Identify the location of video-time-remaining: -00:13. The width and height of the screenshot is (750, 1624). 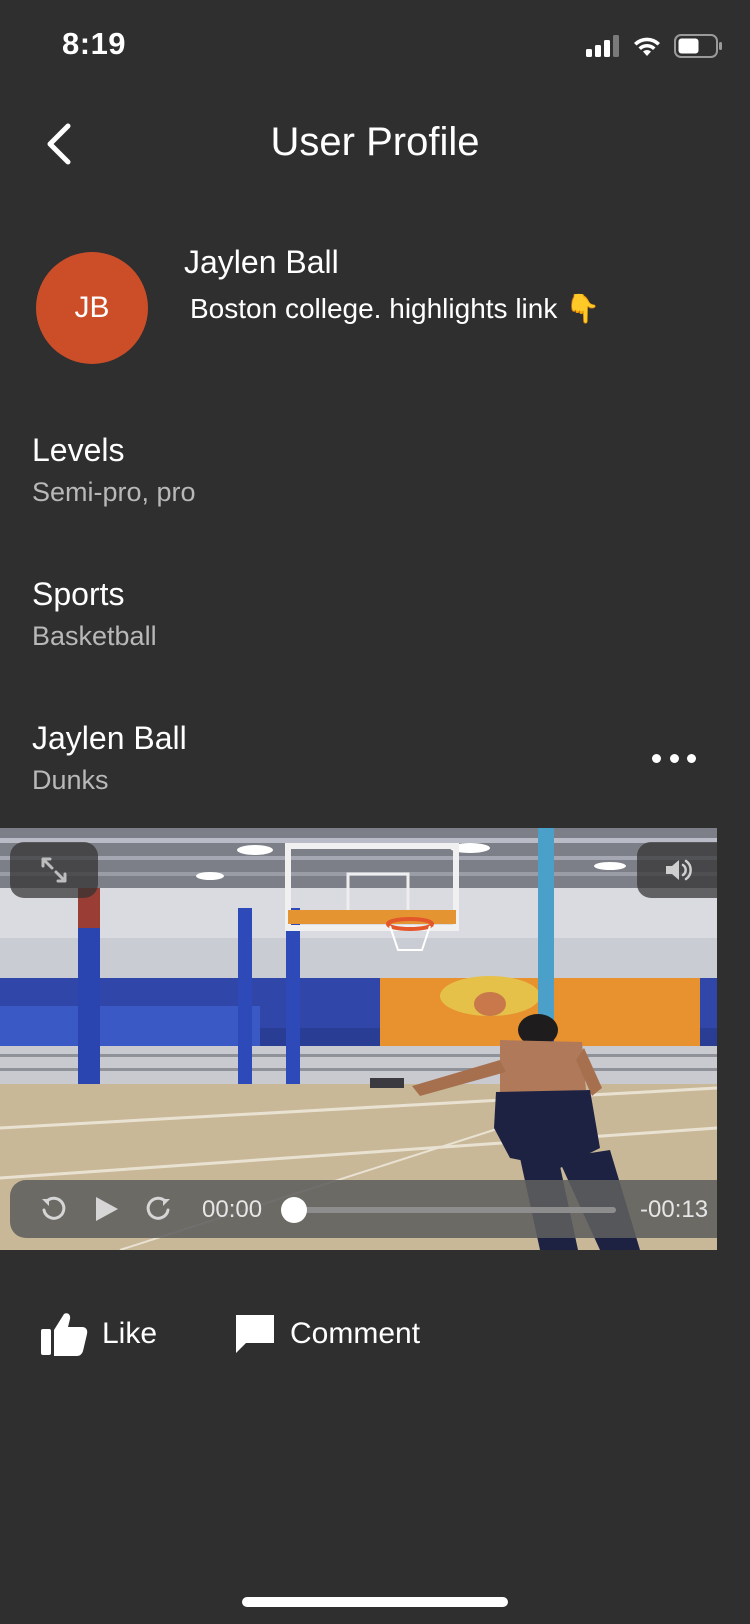
(674, 1209).